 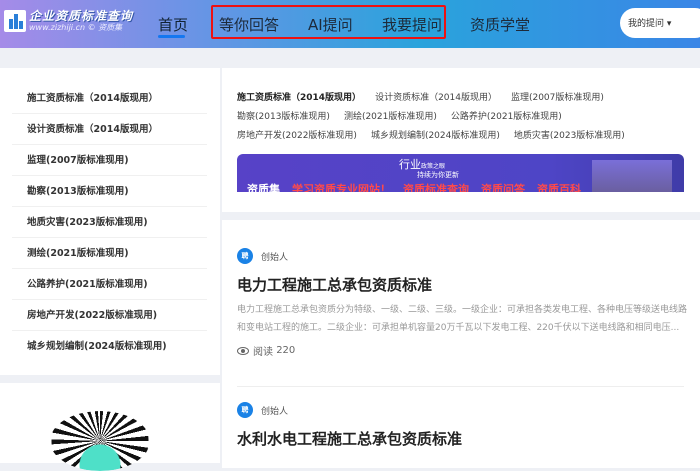 I want to click on sidebar-item: 城乡规划编制(2024版标准现用), so click(x=109, y=346).